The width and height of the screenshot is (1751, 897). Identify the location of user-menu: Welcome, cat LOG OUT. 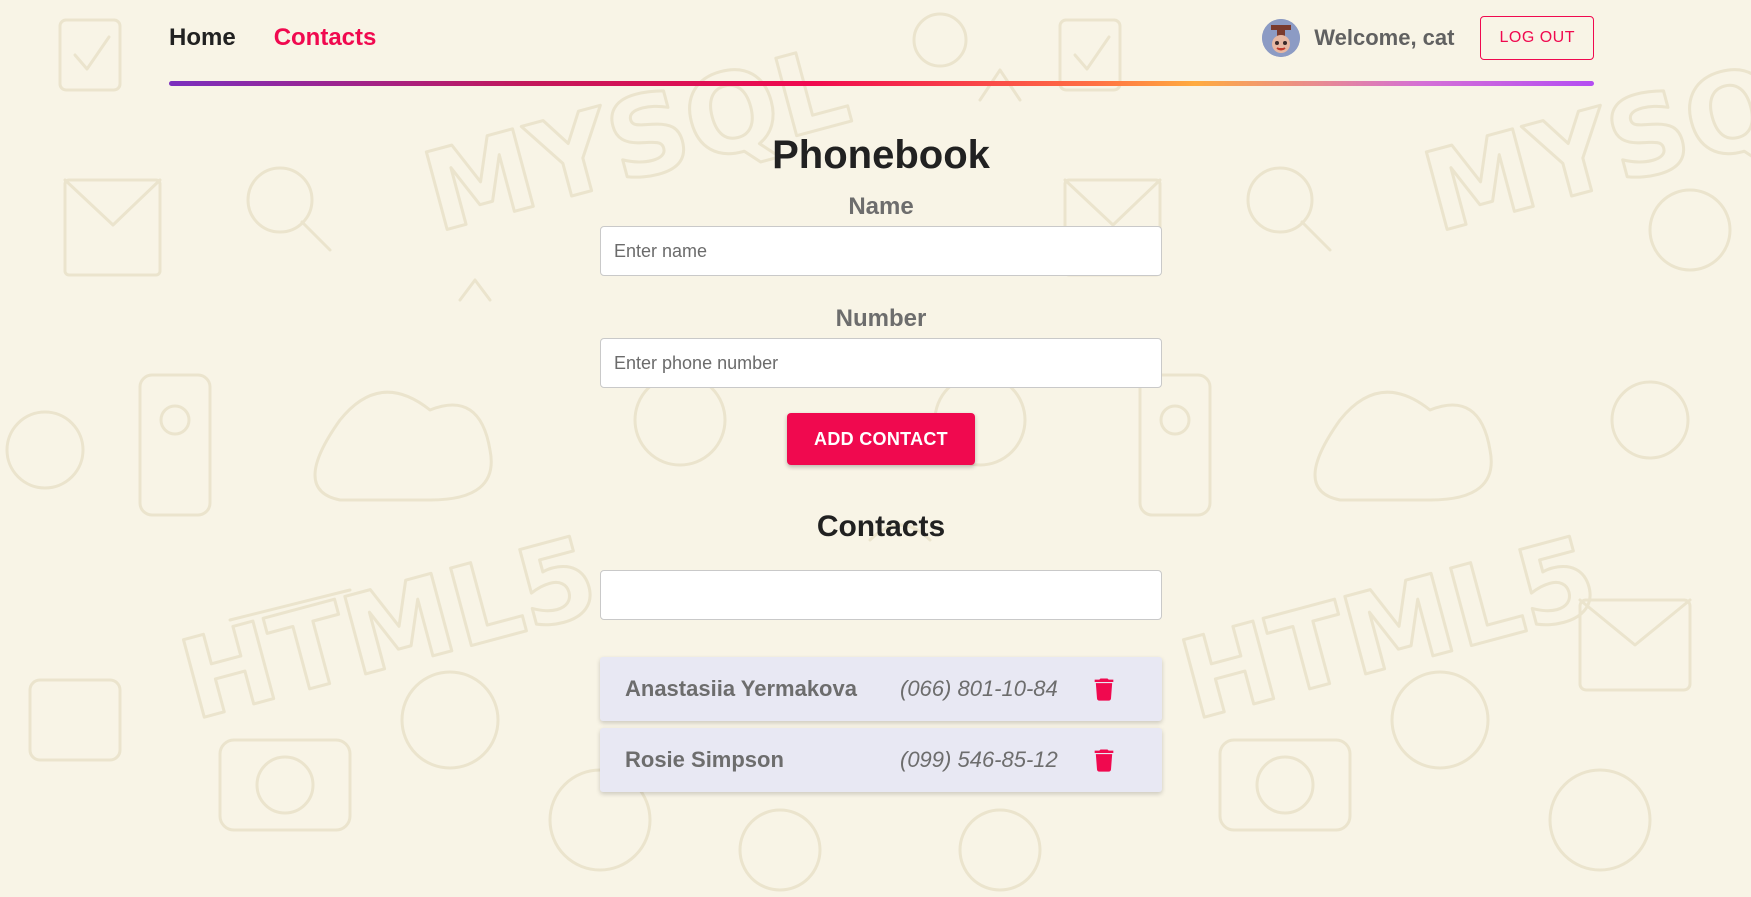
(1428, 38).